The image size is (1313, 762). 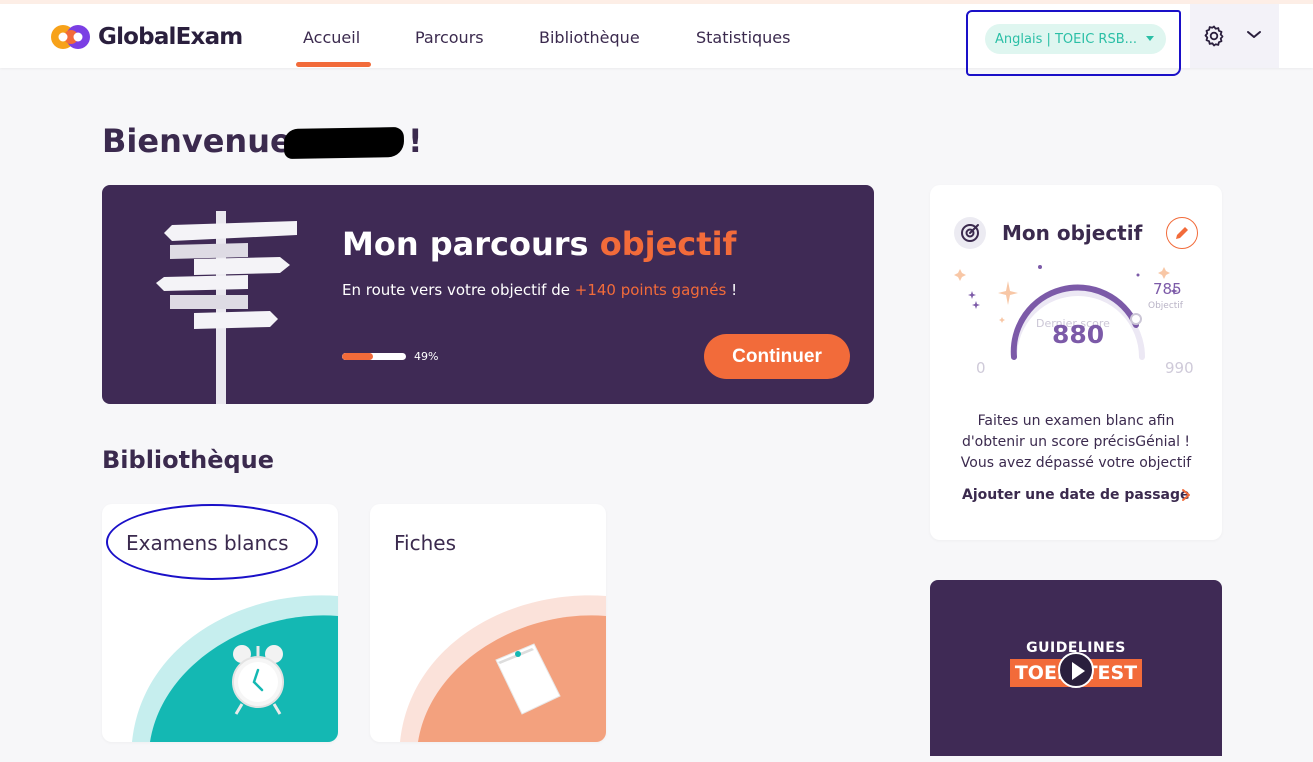 What do you see at coordinates (333, 64) in the screenshot?
I see `nav-active-indicator` at bounding box center [333, 64].